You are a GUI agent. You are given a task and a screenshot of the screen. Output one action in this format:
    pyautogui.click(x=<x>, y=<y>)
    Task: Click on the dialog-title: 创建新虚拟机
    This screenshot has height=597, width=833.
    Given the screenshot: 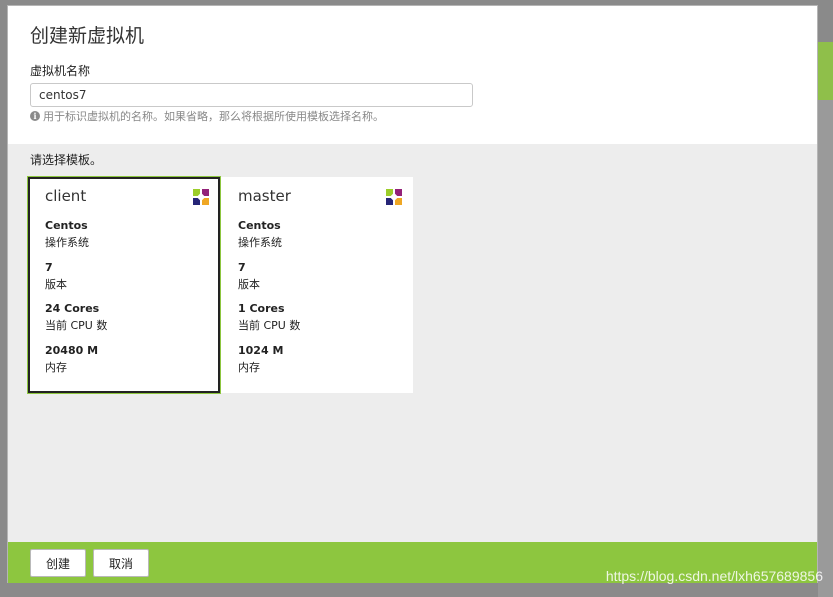 What is the action you would take?
    pyautogui.click(x=87, y=36)
    